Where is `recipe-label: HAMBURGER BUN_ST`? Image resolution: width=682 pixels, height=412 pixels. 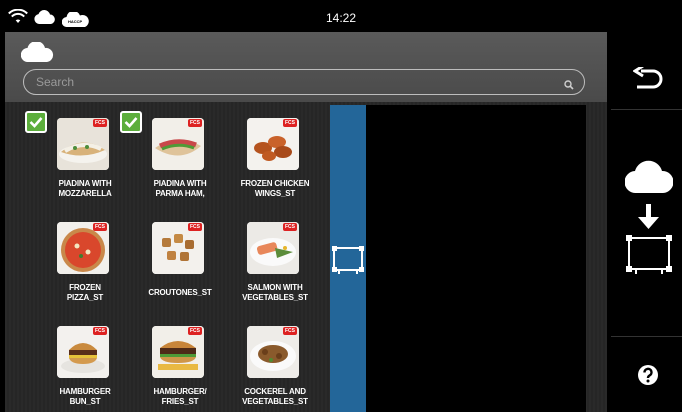
recipe-label: HAMBURGER BUN_ST is located at coordinates (85, 396).